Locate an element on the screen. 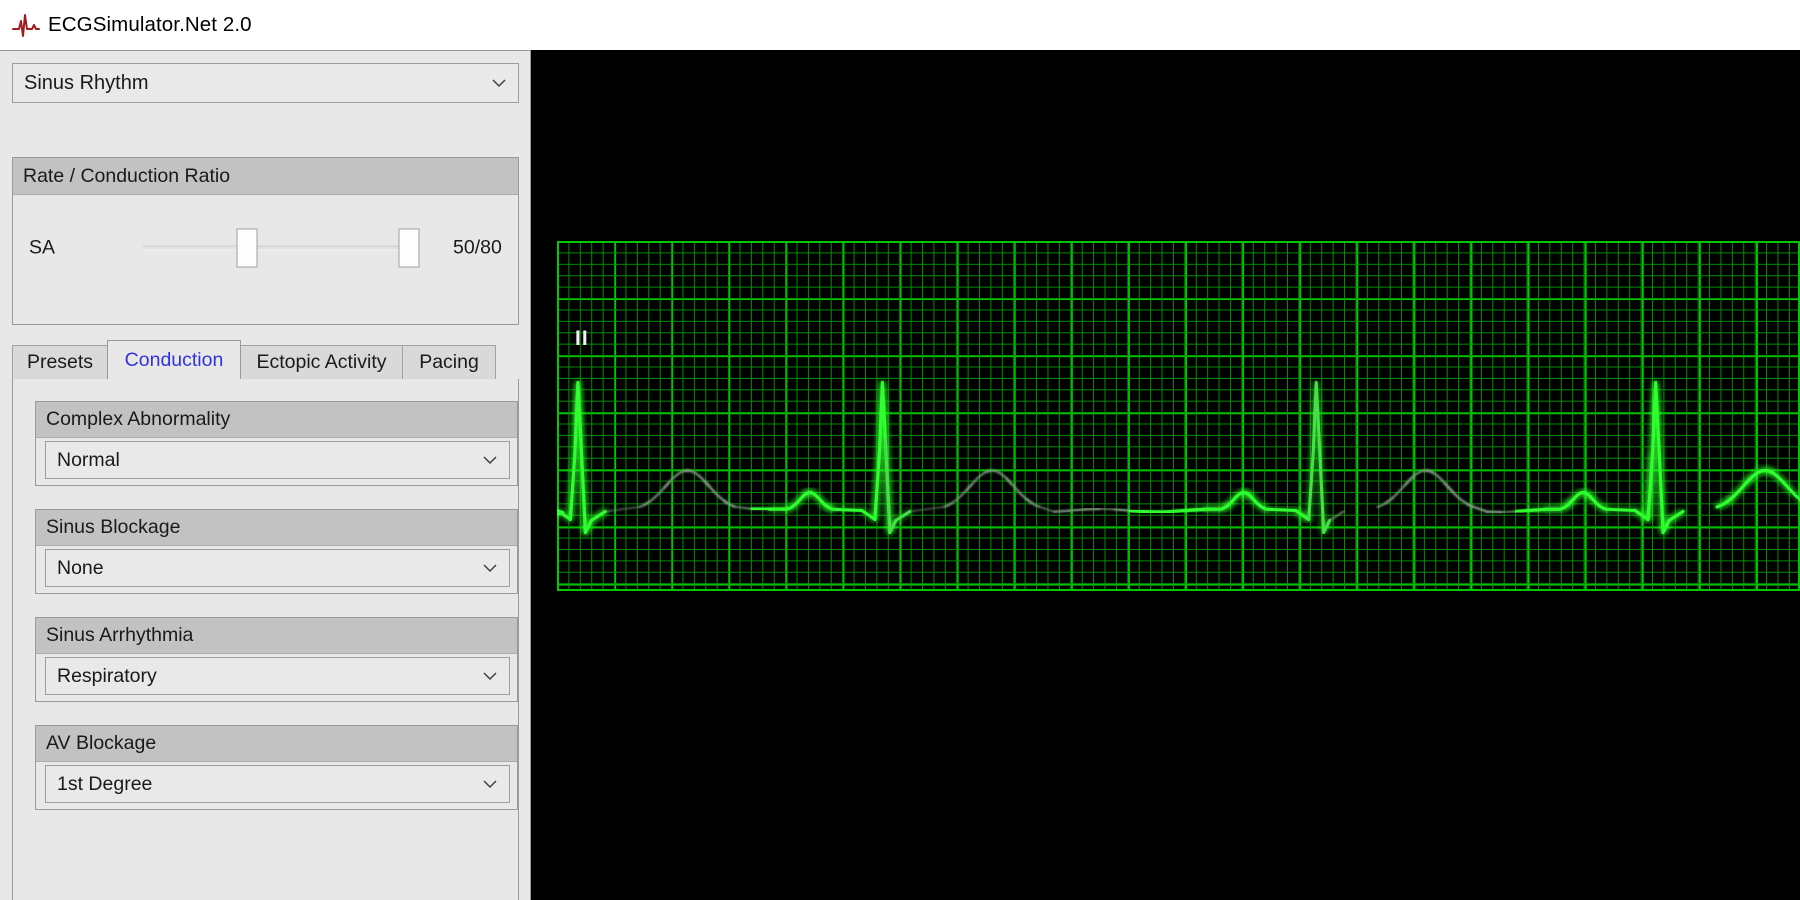 This screenshot has width=1800, height=900. tab-pacing: Pacing is located at coordinates (449, 362).